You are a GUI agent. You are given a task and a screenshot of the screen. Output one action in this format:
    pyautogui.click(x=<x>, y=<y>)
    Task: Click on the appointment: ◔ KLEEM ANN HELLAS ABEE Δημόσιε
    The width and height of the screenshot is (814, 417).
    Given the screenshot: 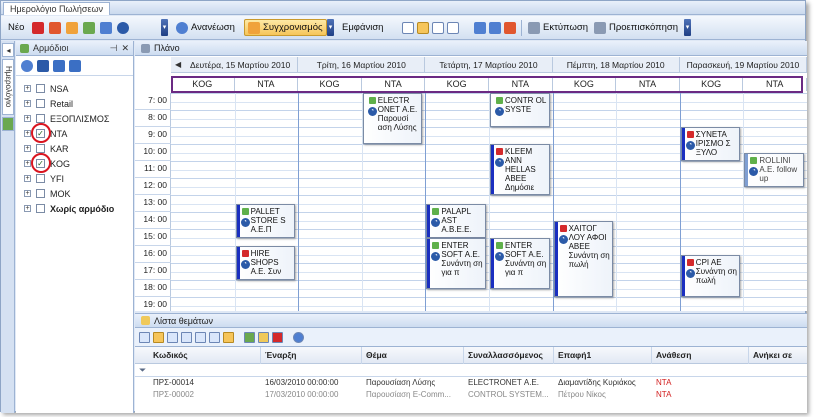 What is the action you would take?
    pyautogui.click(x=520, y=169)
    